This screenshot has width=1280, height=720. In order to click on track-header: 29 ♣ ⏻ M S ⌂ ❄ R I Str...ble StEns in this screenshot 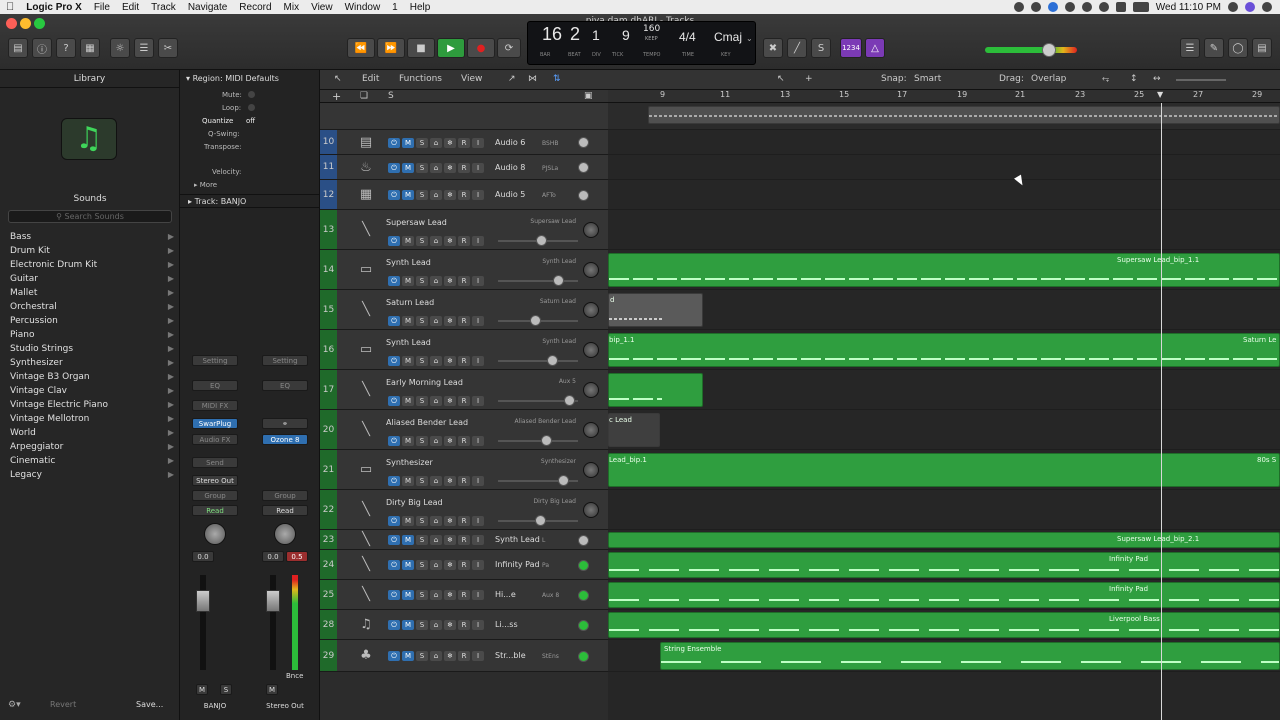, I will do `click(464, 656)`.